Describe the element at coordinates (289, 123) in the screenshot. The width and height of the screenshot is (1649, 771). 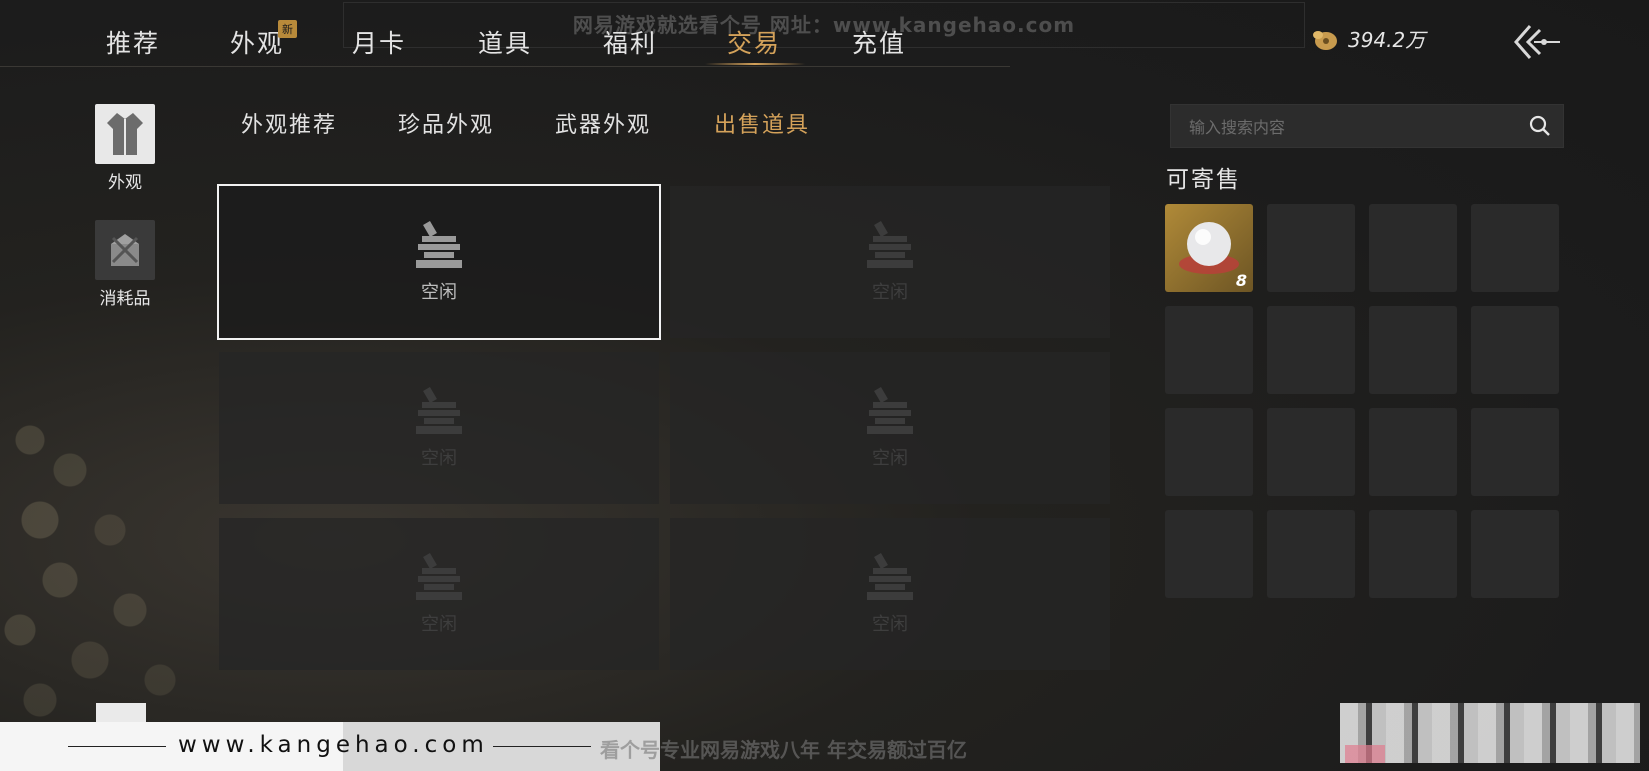
I see `subtab-appearance-recommend: 外观推荐` at that location.